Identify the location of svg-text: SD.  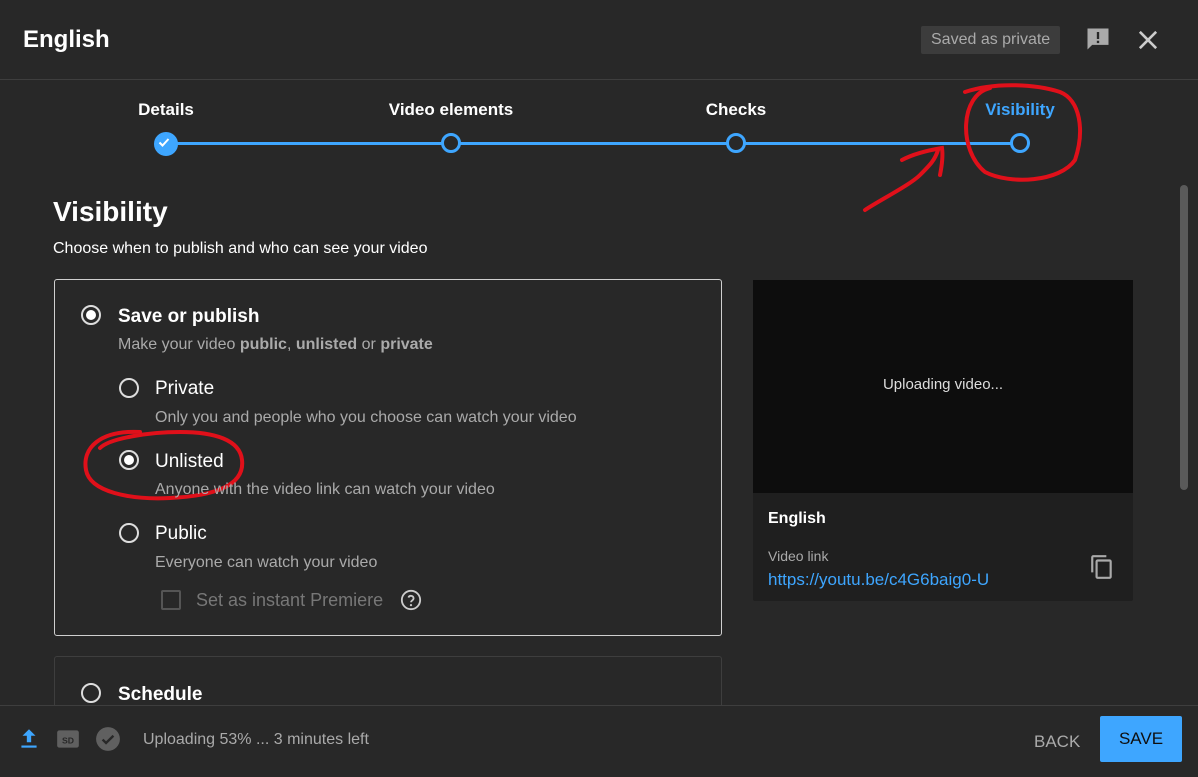
(68, 740).